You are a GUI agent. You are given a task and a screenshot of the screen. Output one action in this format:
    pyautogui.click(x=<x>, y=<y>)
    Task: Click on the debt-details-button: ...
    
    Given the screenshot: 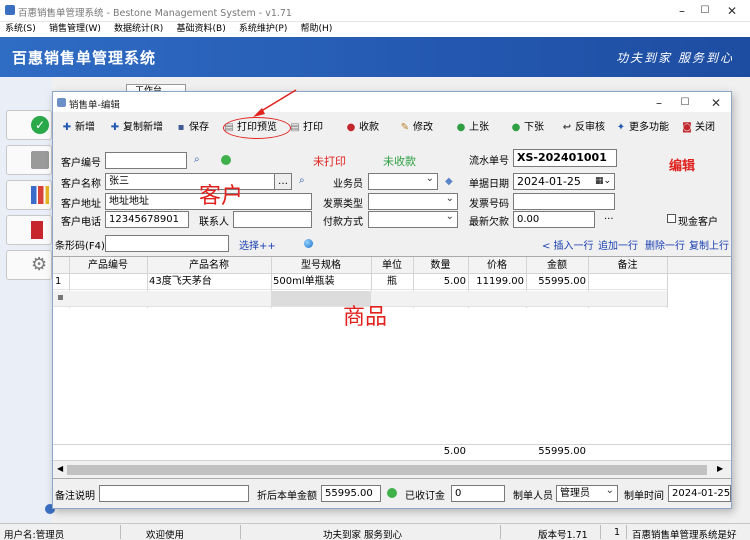 What is the action you would take?
    pyautogui.click(x=609, y=216)
    